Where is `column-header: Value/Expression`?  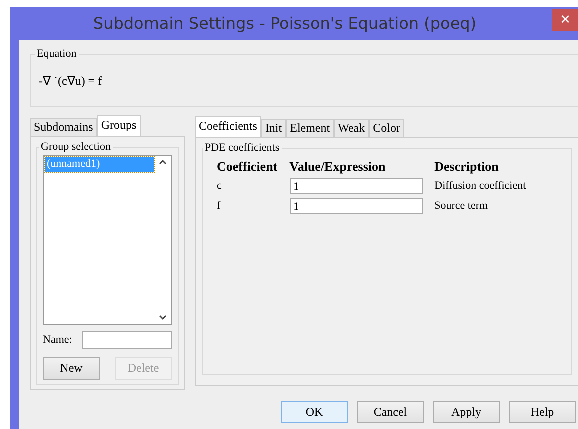 column-header: Value/Expression is located at coordinates (337, 167).